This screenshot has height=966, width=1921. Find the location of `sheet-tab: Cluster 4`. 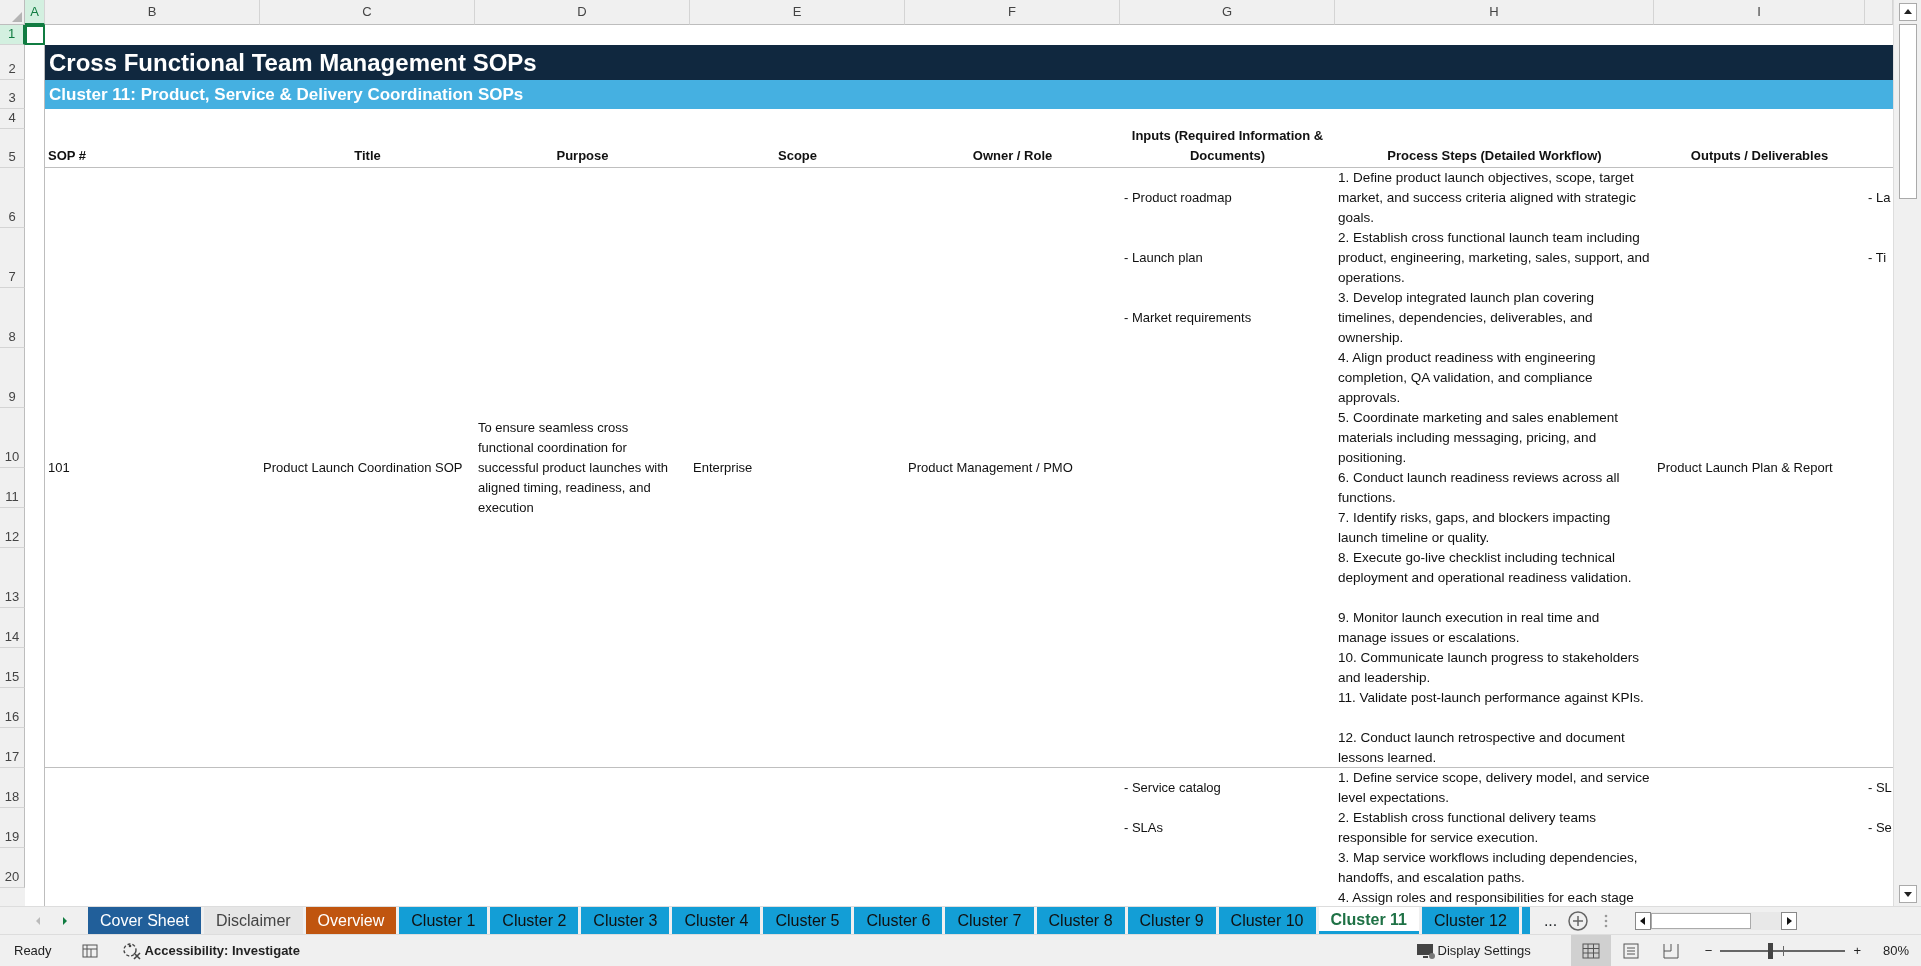

sheet-tab: Cluster 4 is located at coordinates (716, 920).